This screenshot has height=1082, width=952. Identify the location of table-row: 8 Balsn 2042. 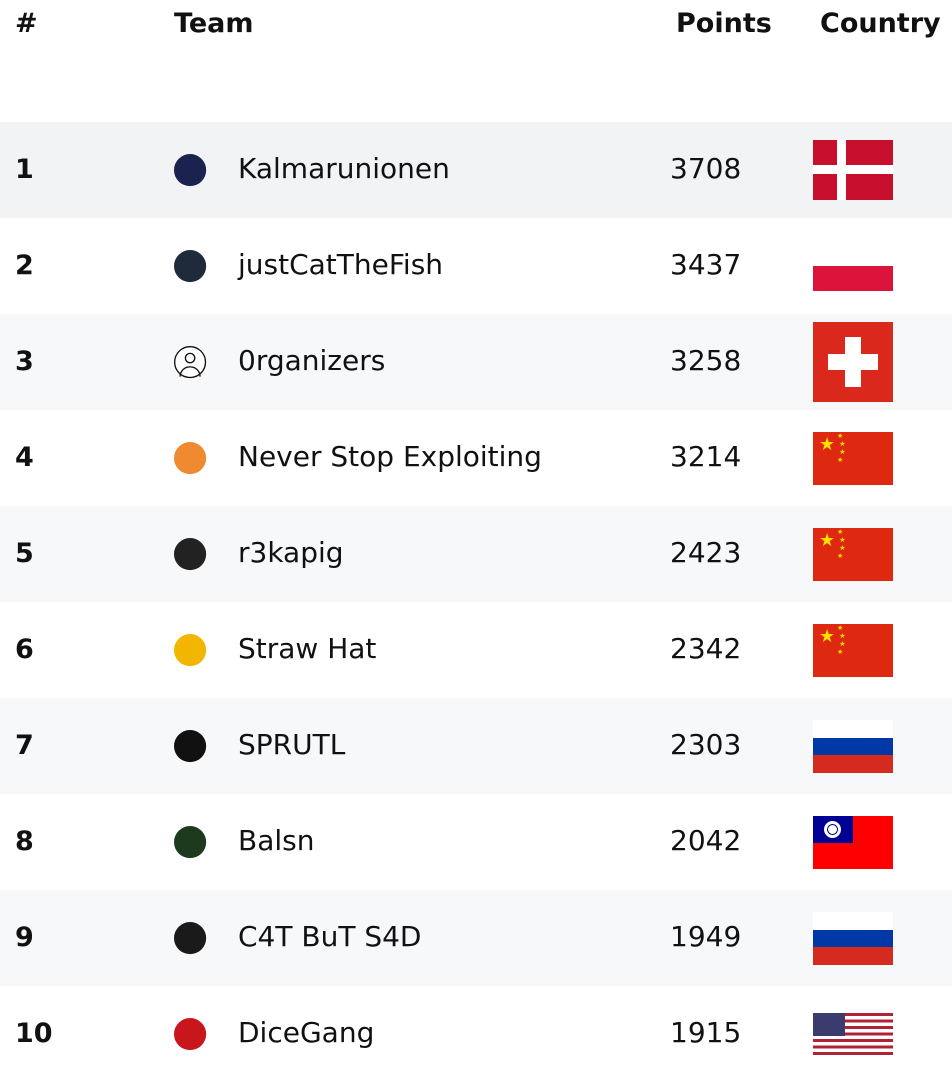
(476, 842).